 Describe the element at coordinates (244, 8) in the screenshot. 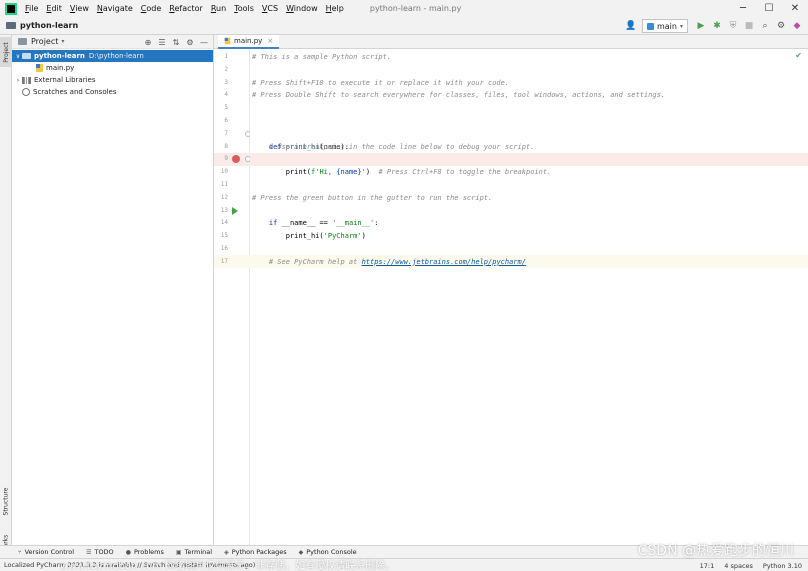

I see `menu-tools: Tools` at that location.